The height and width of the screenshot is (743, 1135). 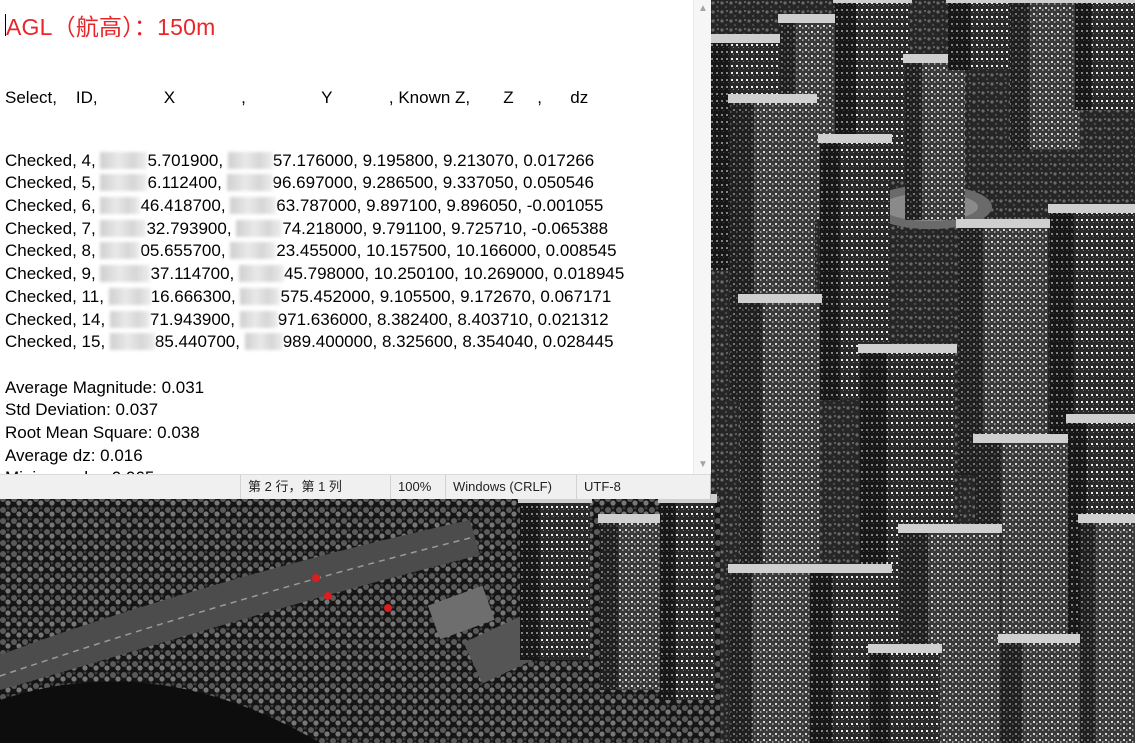 What do you see at coordinates (74, 455) in the screenshot?
I see `stat-line: Average dz: 0.016` at bounding box center [74, 455].